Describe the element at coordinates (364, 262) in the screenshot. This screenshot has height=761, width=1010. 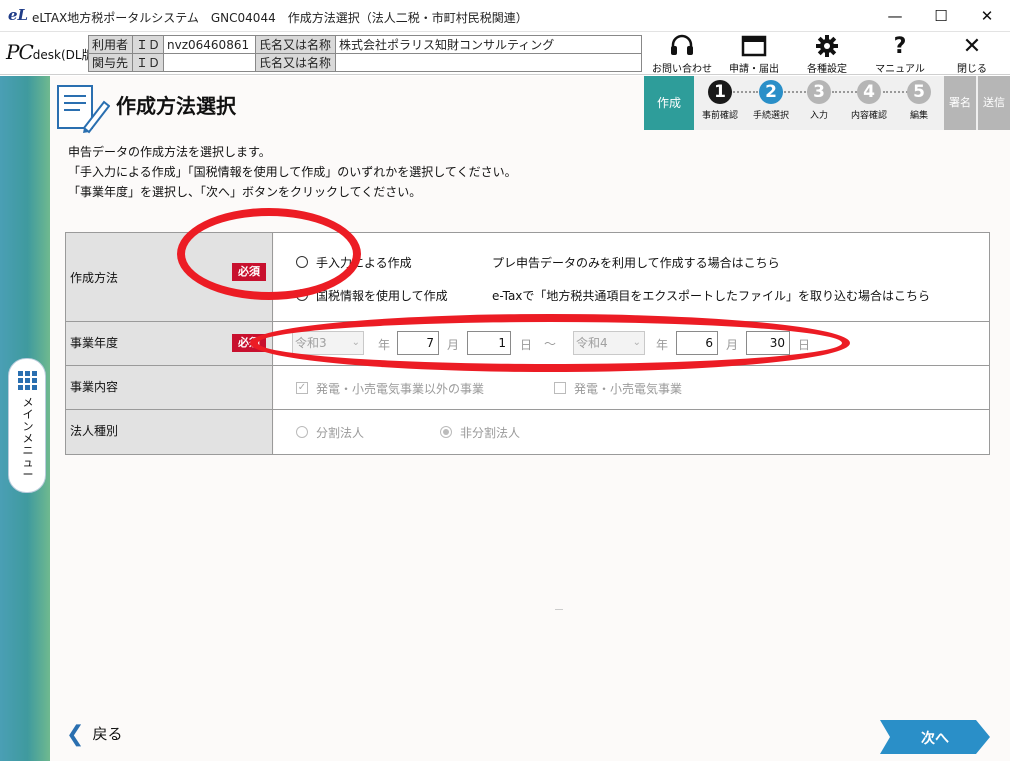
I see `method-manual-label: 手入力による作成` at that location.